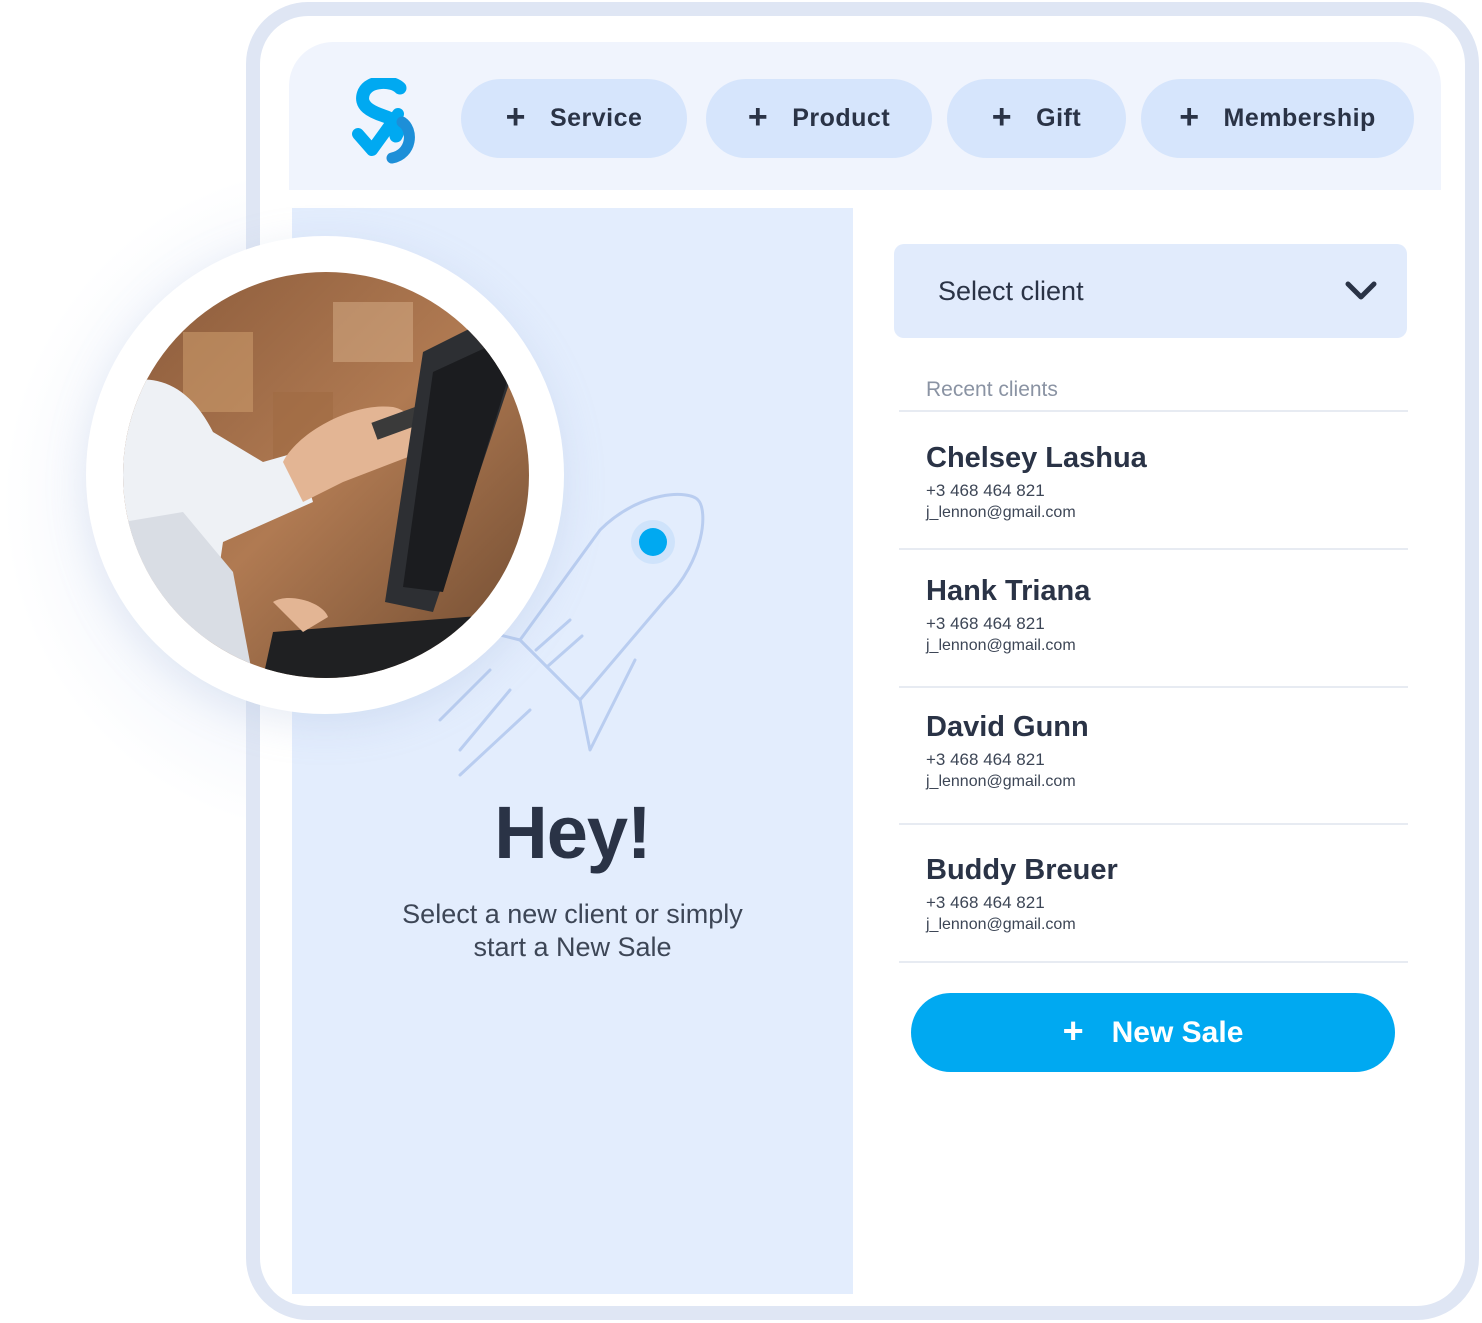 The width and height of the screenshot is (1482, 1323). Describe the element at coordinates (1011, 290) in the screenshot. I see `client-select-placeholder: Select client` at that location.